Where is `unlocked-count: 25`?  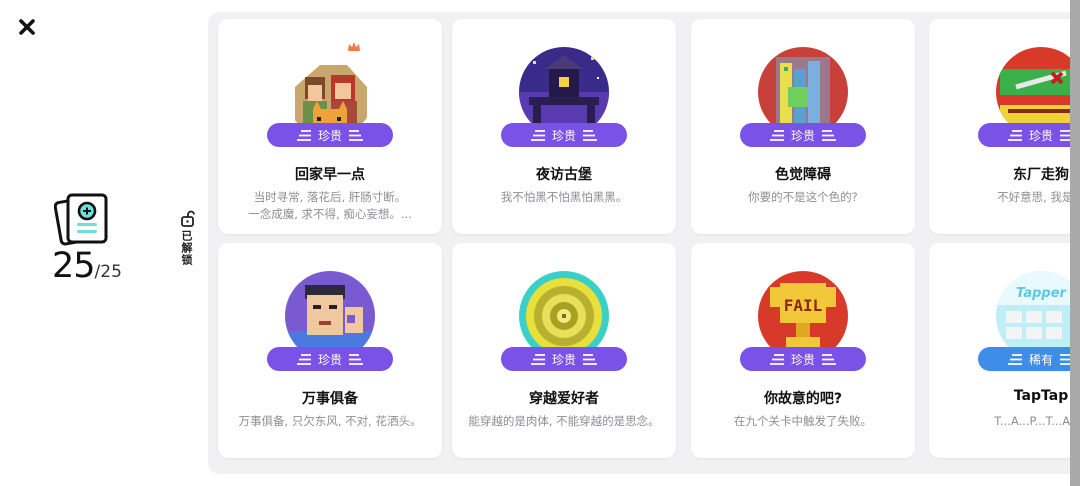
unlocked-count: 25 is located at coordinates (74, 266).